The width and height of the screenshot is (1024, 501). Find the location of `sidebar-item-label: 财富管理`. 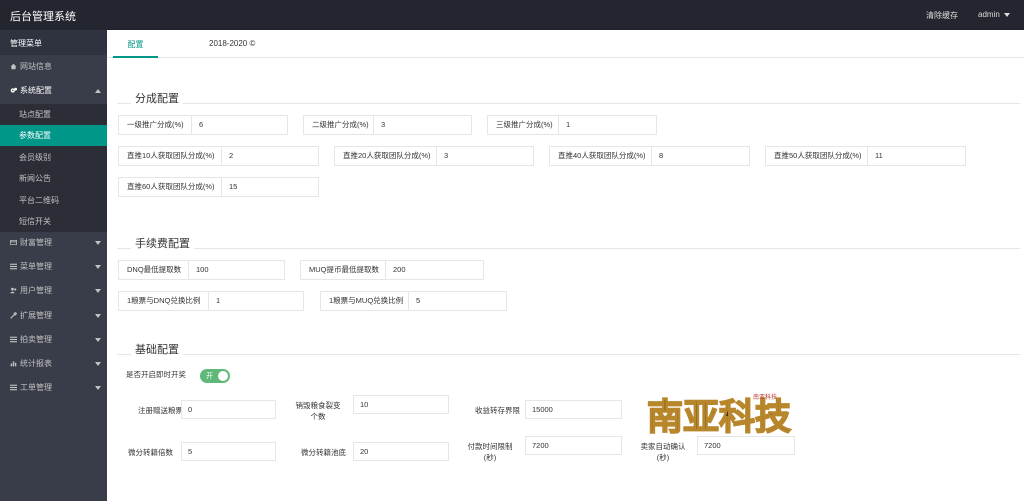

sidebar-item-label: 财富管理 is located at coordinates (36, 242).